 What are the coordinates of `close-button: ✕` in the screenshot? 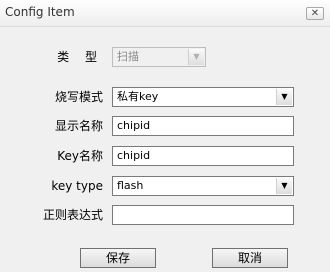 It's located at (315, 13).